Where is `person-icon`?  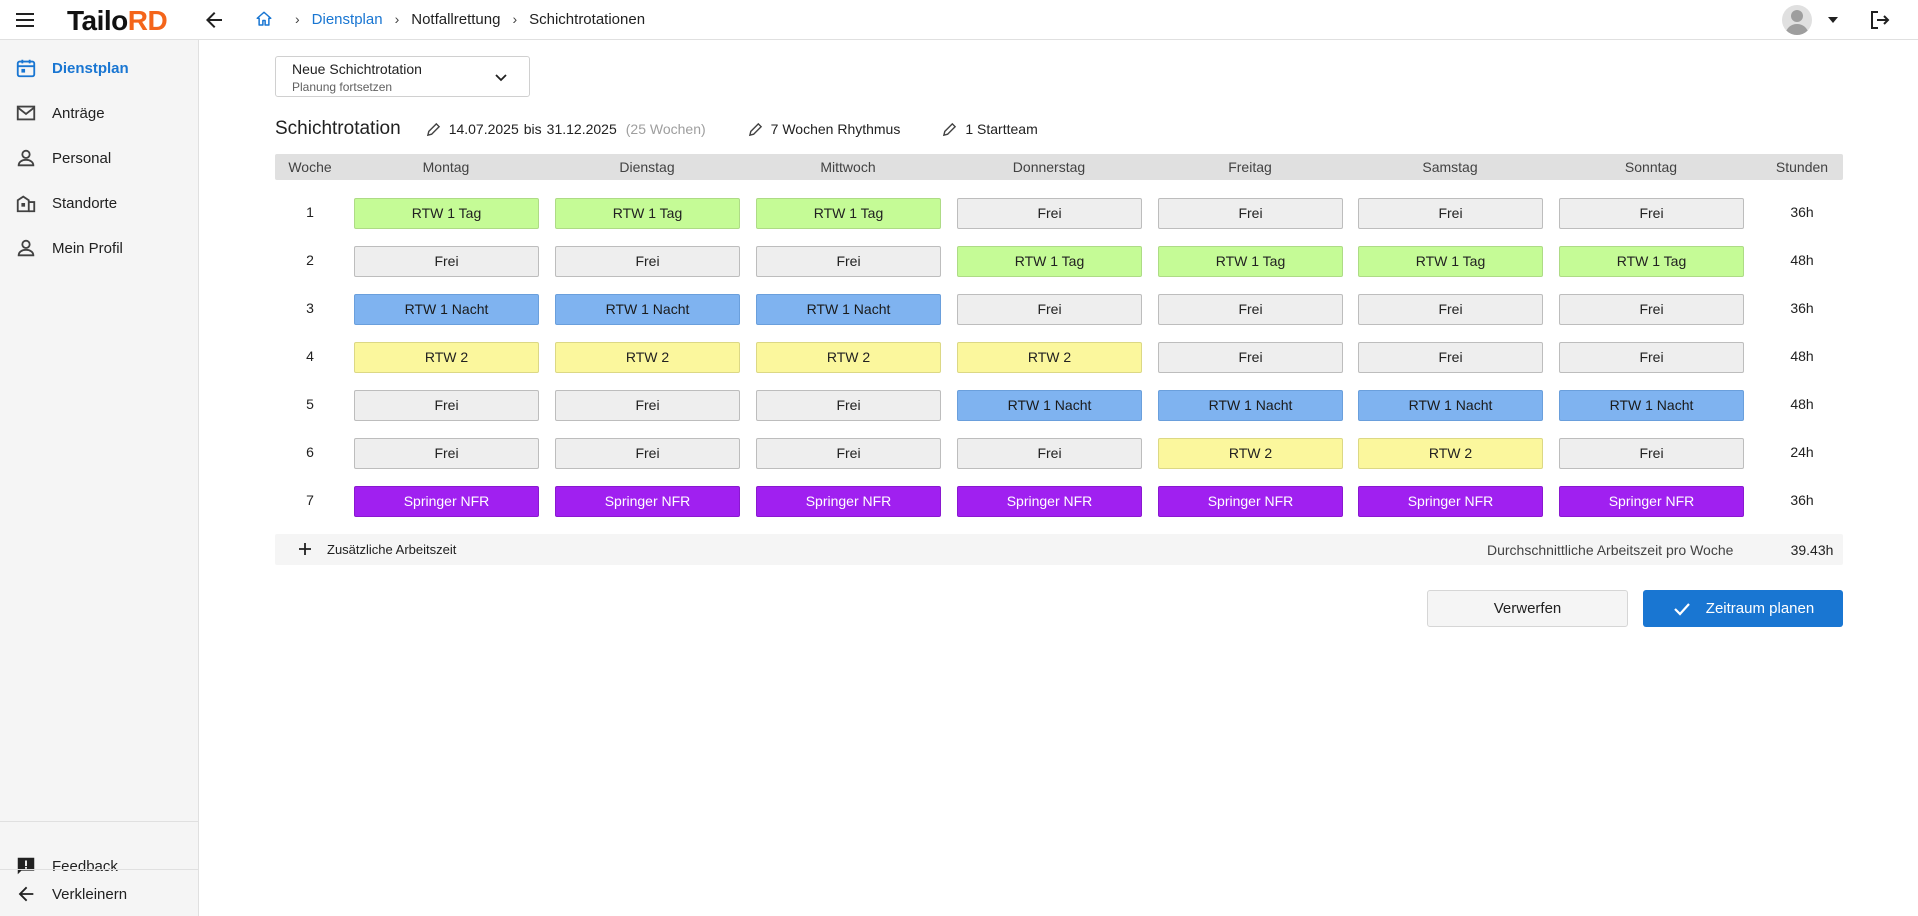 person-icon is located at coordinates (26, 248).